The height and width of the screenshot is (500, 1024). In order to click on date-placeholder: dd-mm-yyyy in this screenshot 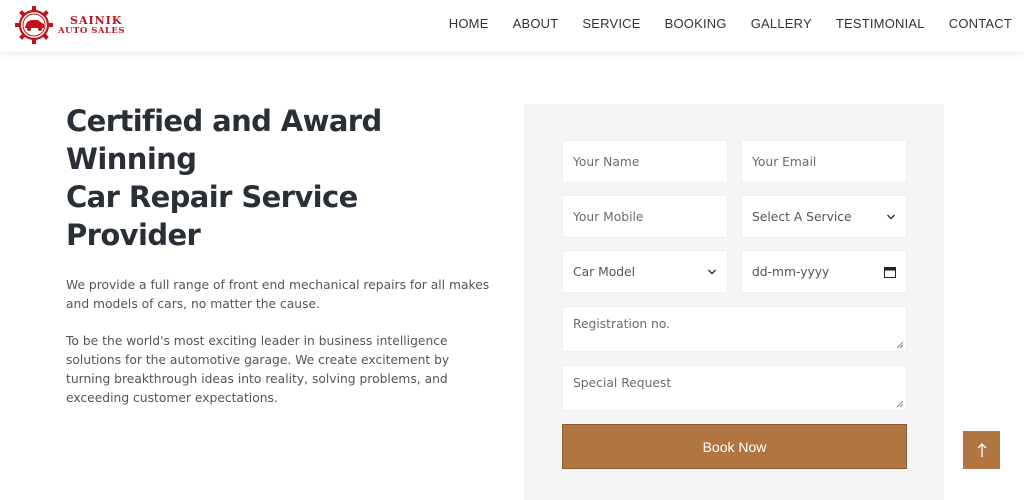, I will do `click(791, 271)`.